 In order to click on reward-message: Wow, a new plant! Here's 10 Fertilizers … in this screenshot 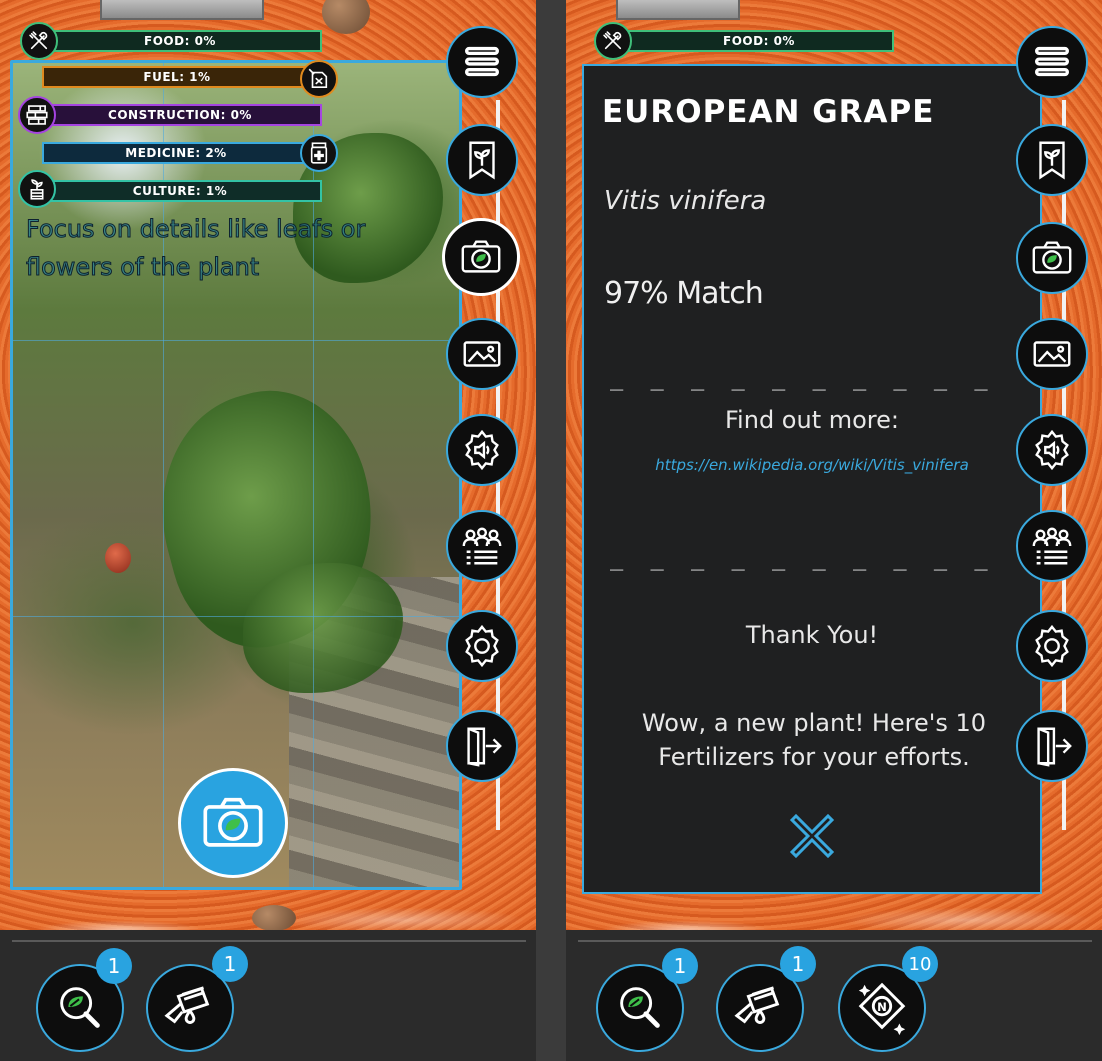, I will do `click(814, 740)`.